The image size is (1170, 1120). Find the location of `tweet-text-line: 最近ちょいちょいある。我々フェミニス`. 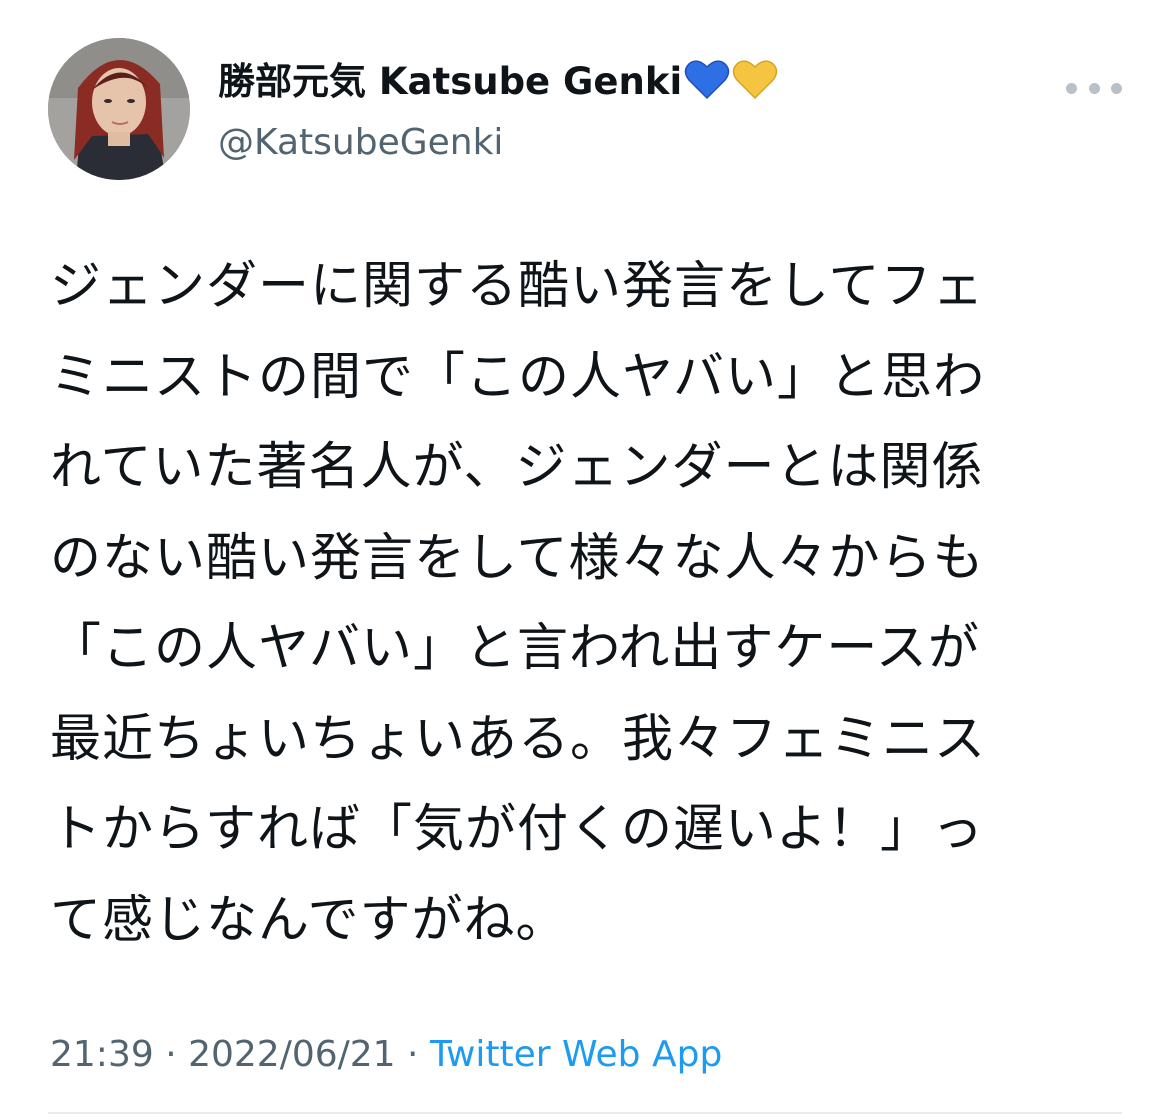

tweet-text-line: 最近ちょいちょいある。我々フェミニス is located at coordinates (518, 739).